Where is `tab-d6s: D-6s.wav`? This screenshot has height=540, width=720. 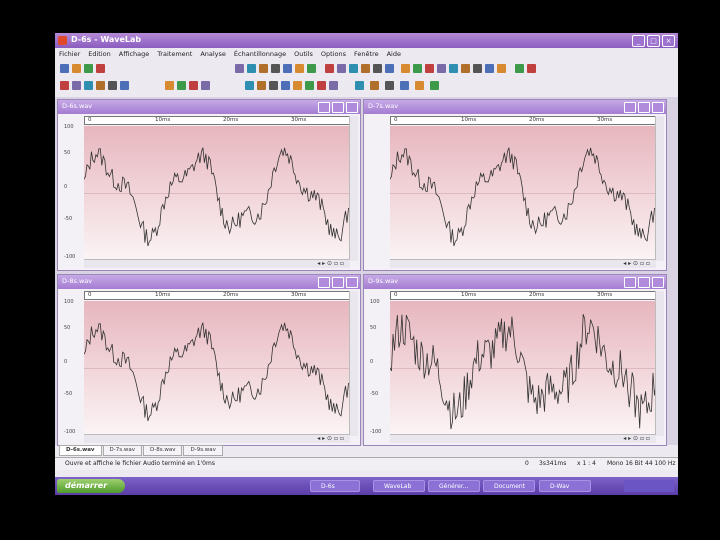
tab-d6s: D-6s.wav is located at coordinates (80, 450).